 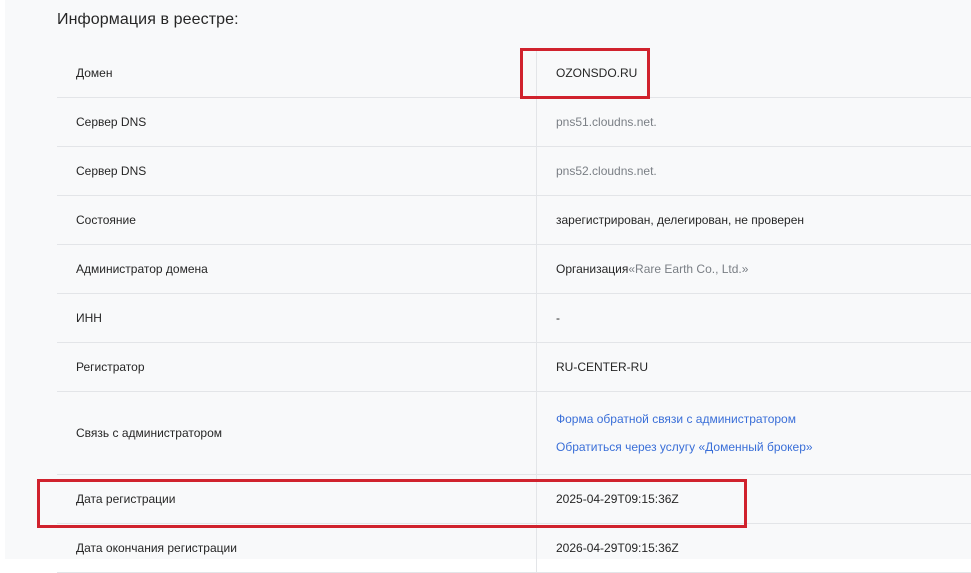 What do you see at coordinates (753, 122) in the screenshot?
I see `dns-value: pns51.cloudns.net.` at bounding box center [753, 122].